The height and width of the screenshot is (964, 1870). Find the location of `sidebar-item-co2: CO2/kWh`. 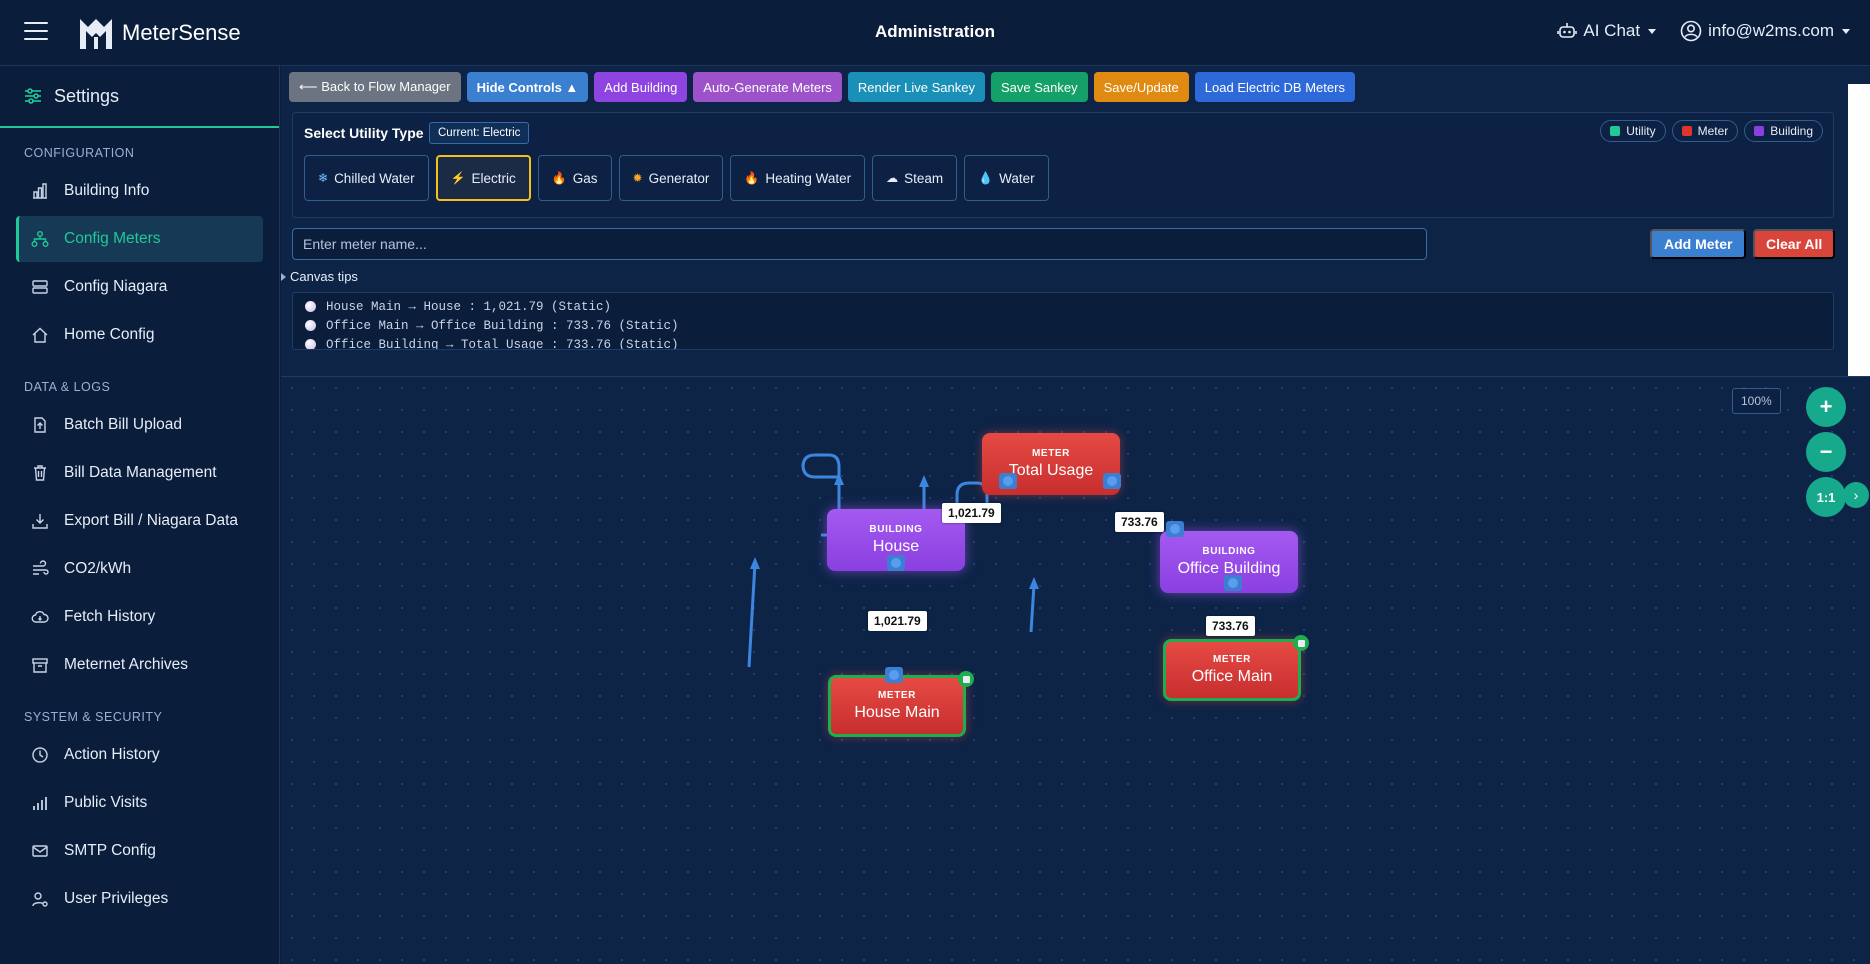

sidebar-item-co2: CO2/kWh is located at coordinates (139, 569).